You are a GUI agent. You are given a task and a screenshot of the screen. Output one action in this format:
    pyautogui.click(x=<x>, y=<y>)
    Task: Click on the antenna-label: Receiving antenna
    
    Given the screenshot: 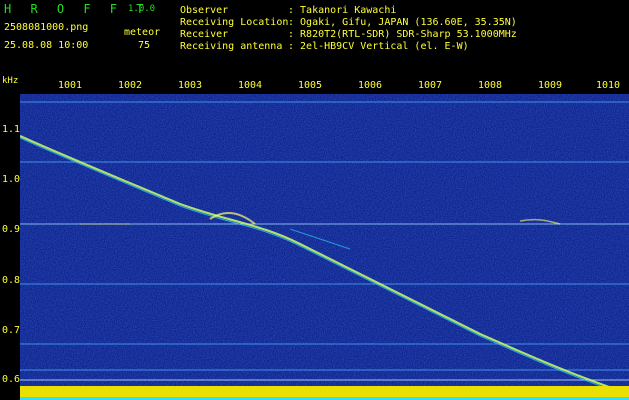 What is the action you would take?
    pyautogui.click(x=231, y=46)
    